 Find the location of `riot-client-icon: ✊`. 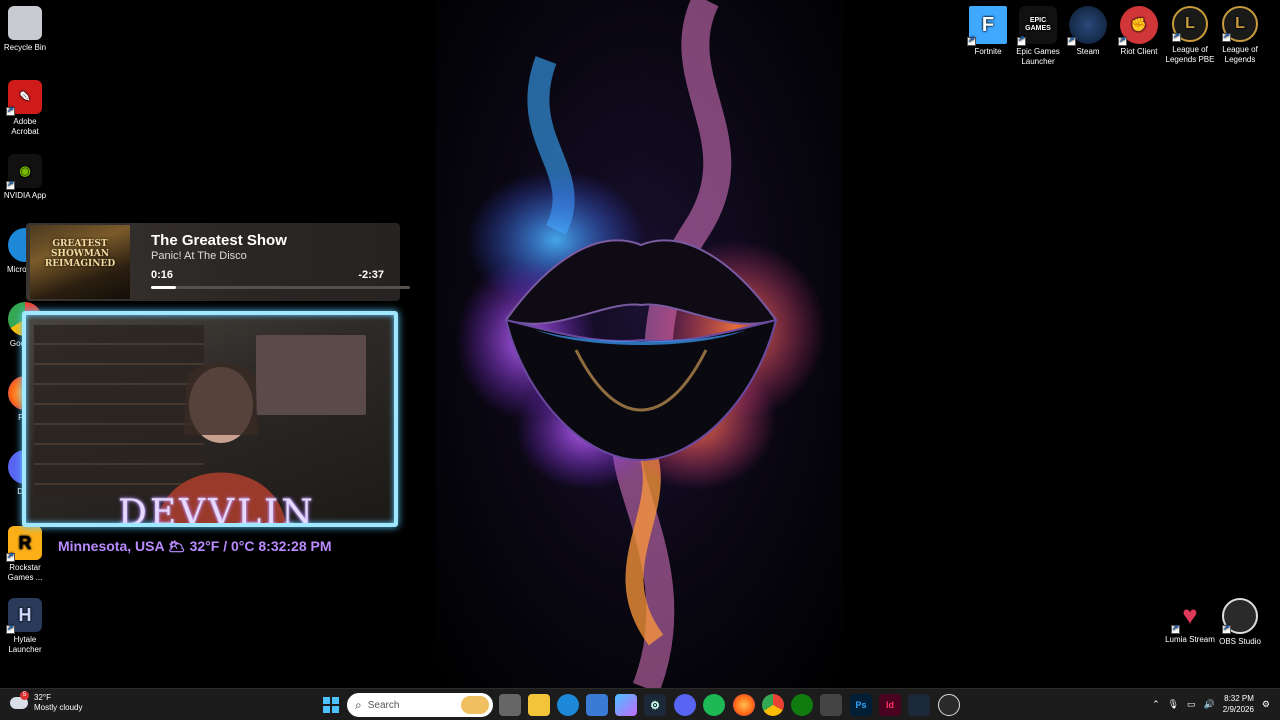

riot-client-icon: ✊ is located at coordinates (1138, 26).